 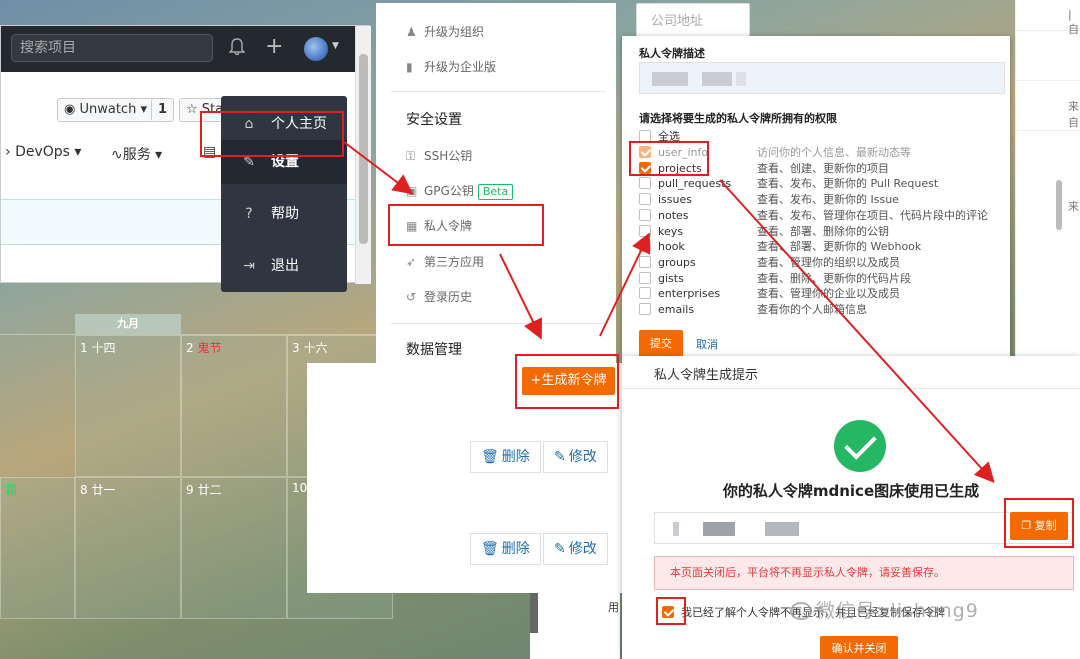 What do you see at coordinates (575, 626) in the screenshot?
I see `background-fragment: 用` at bounding box center [575, 626].